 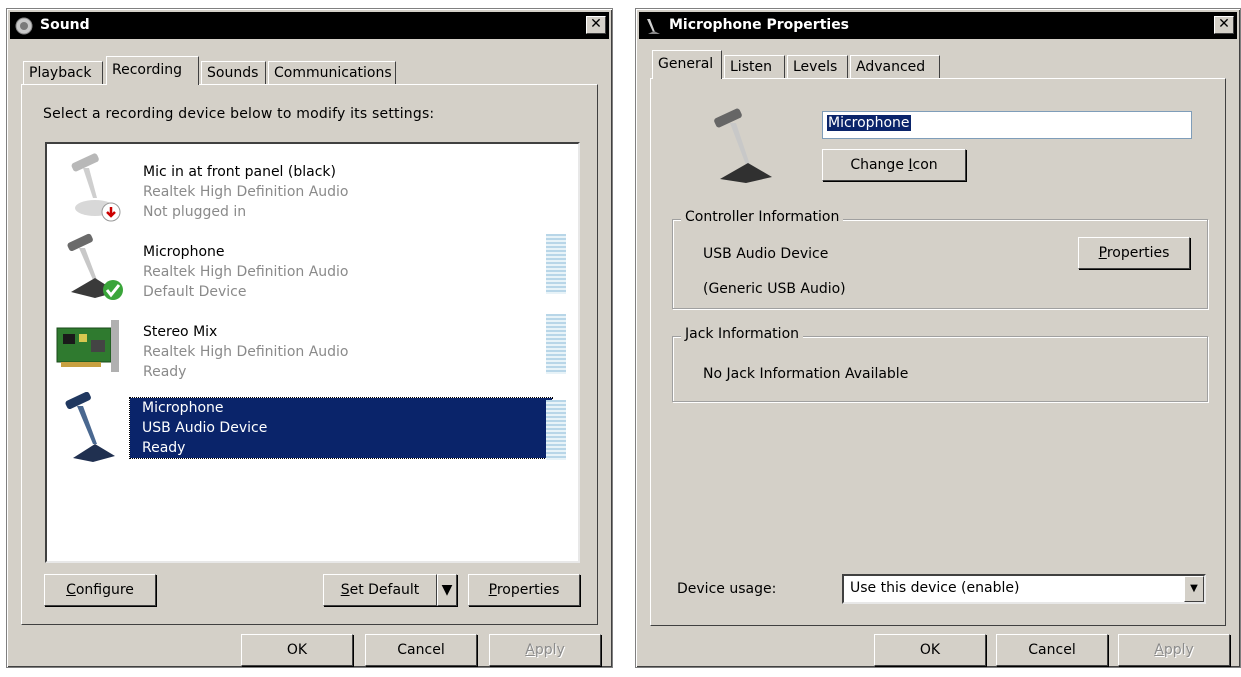 What do you see at coordinates (727, 589) in the screenshot?
I see `device-usage-label: Device usage:` at bounding box center [727, 589].